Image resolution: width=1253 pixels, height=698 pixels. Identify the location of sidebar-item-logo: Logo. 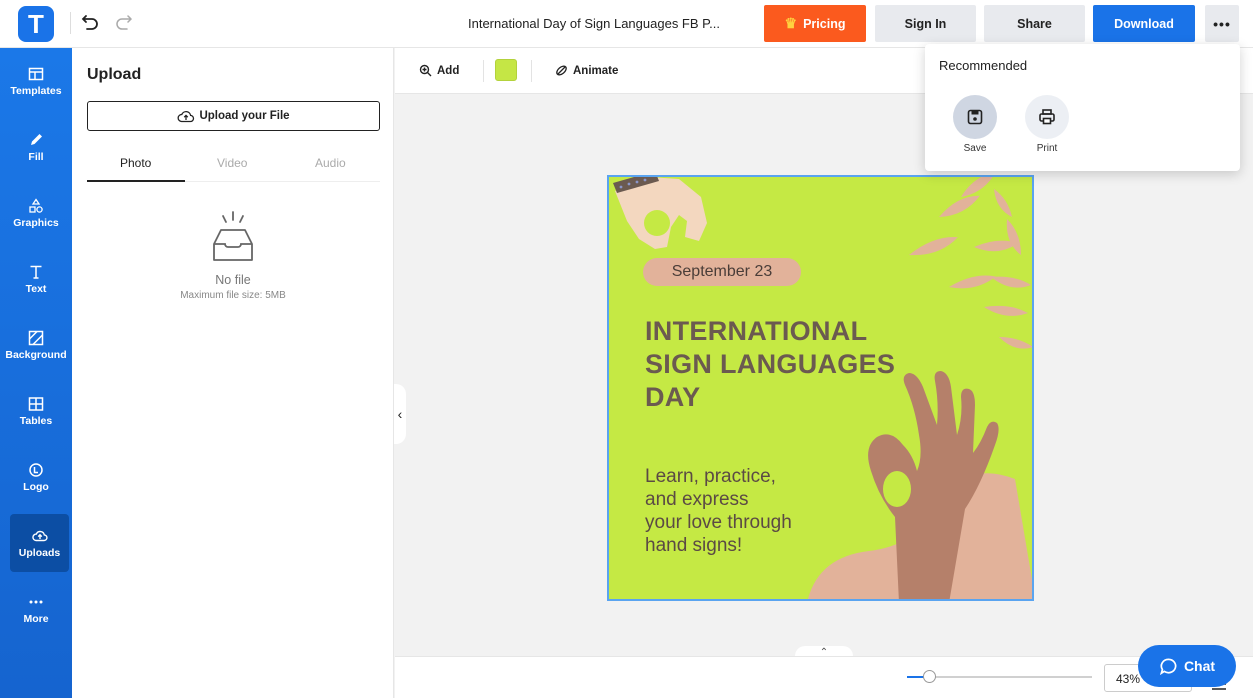
(36, 477).